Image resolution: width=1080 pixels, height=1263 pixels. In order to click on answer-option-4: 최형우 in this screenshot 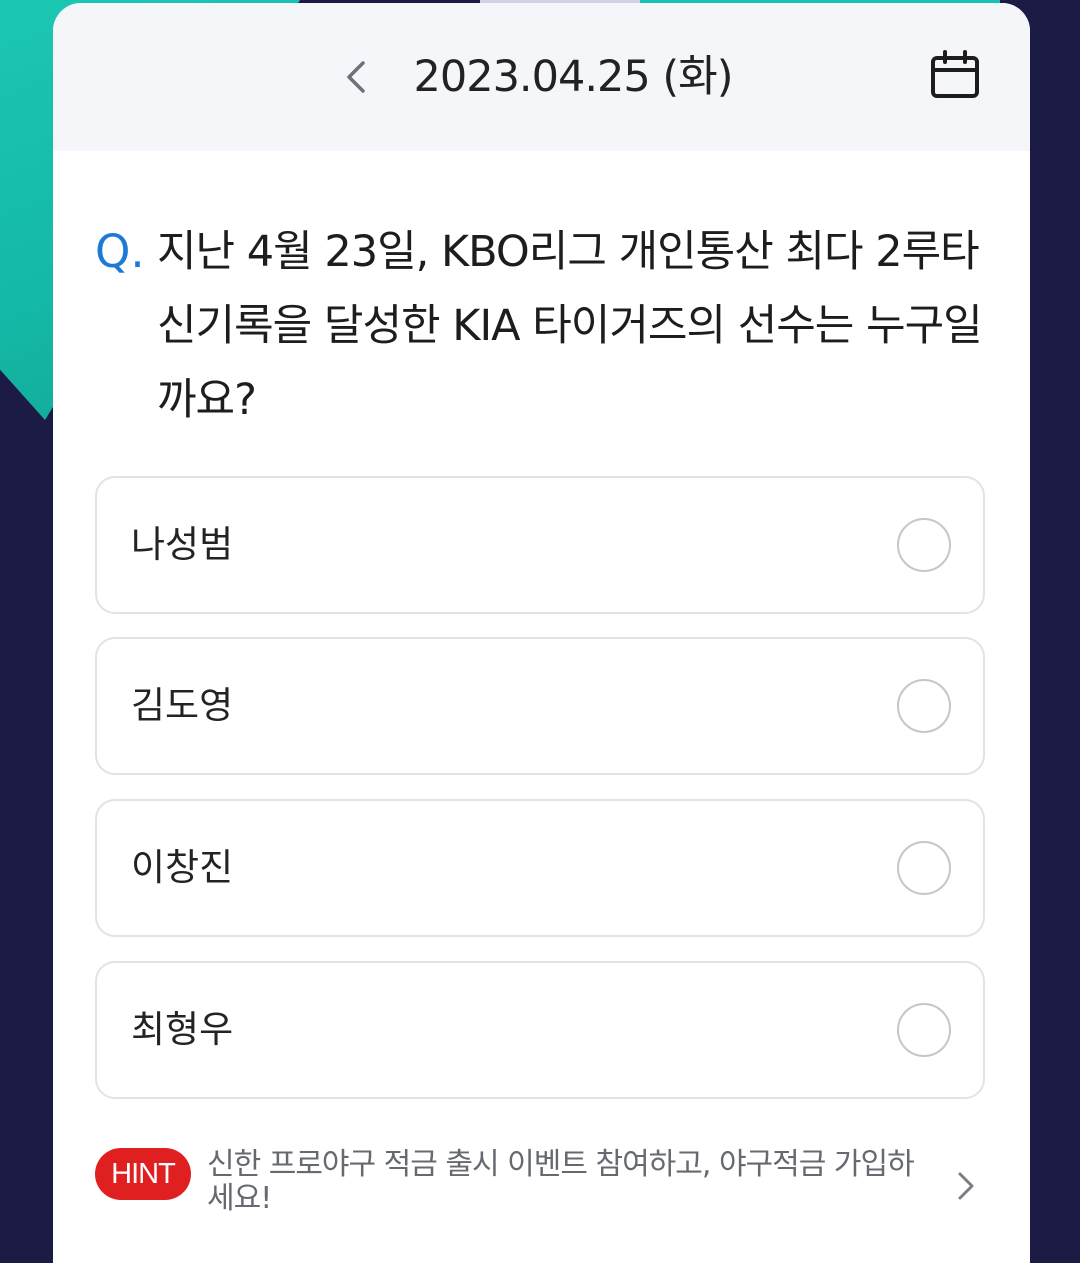, I will do `click(540, 1030)`.